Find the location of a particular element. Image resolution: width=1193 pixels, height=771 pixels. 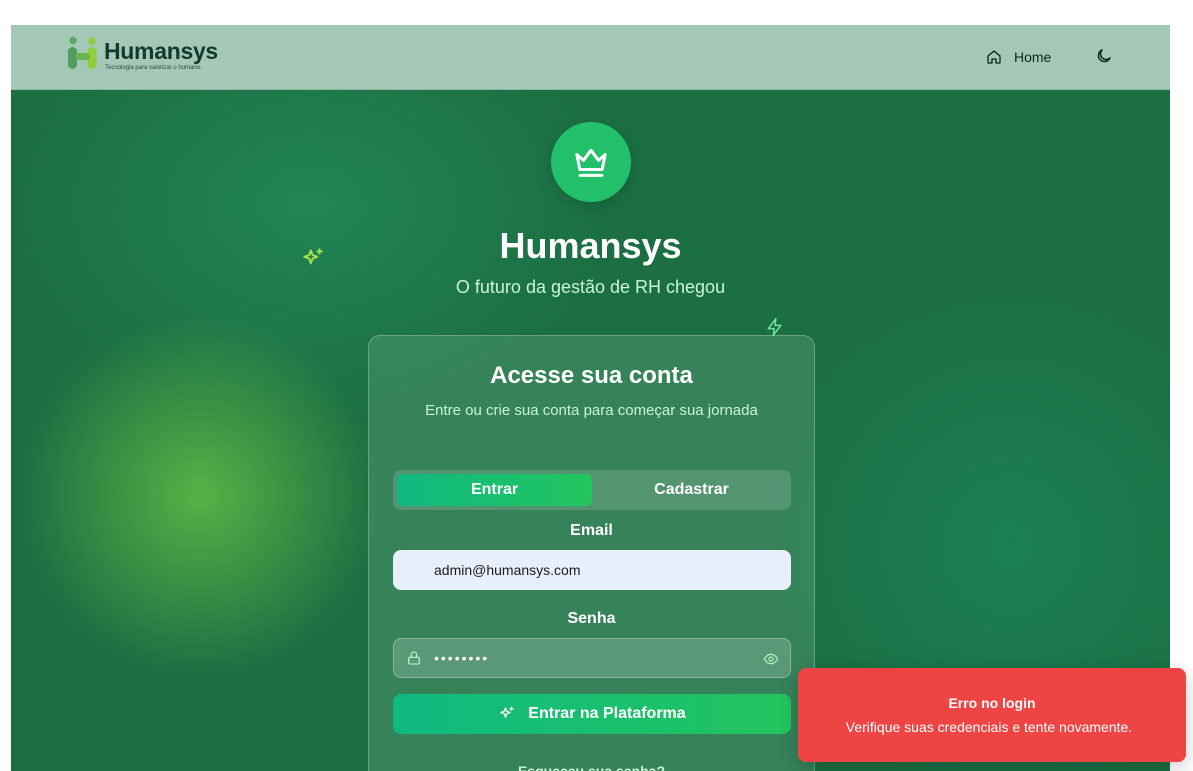

tab-entrar: Entrar is located at coordinates (494, 490).